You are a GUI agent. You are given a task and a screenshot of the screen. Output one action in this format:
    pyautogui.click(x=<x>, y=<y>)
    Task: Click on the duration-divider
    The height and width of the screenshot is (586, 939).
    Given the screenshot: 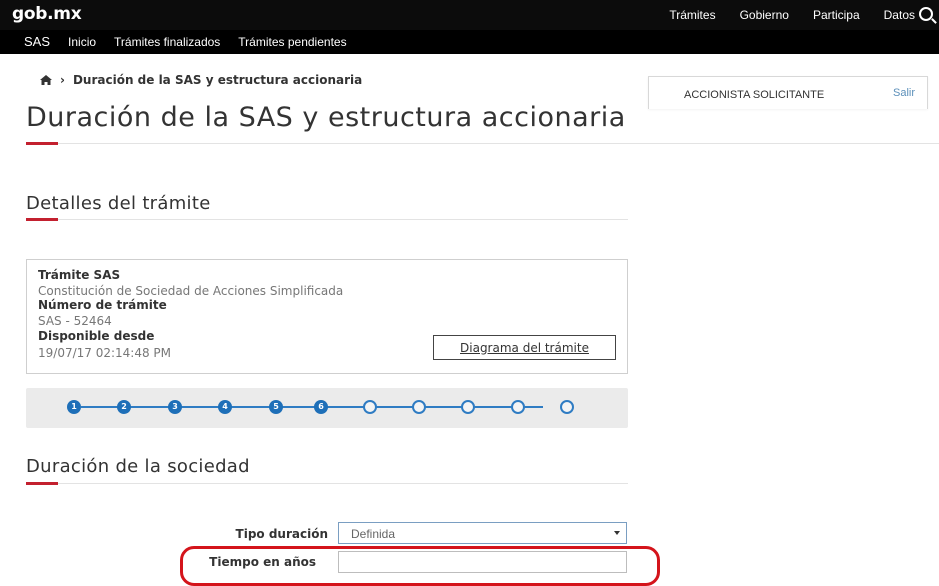 What is the action you would take?
    pyautogui.click(x=327, y=483)
    